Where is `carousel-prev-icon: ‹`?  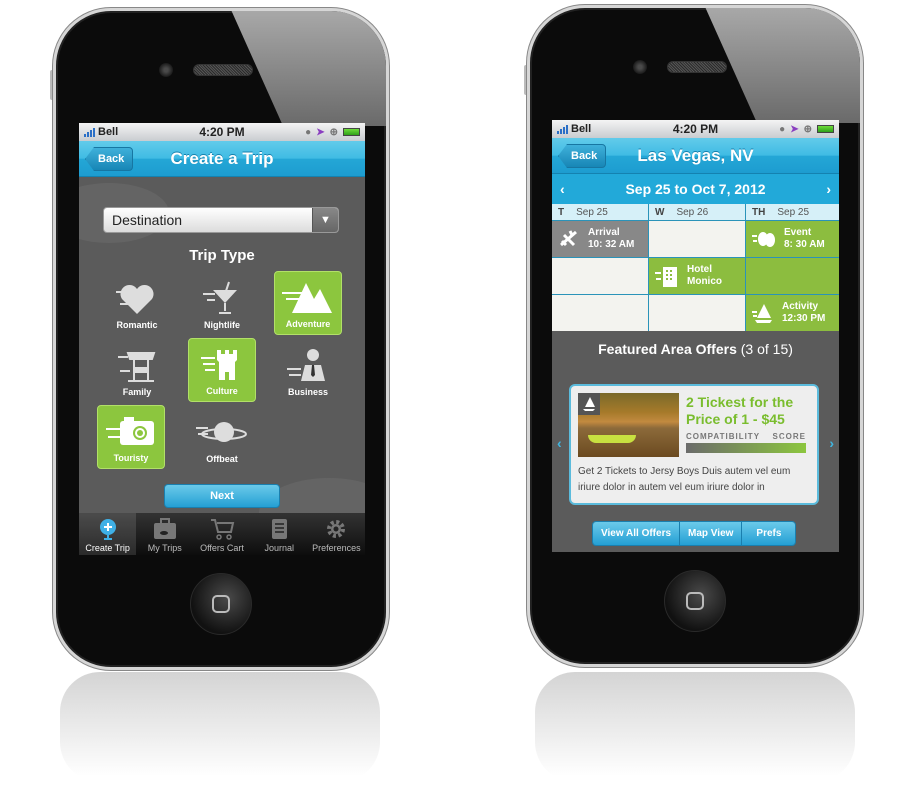 carousel-prev-icon: ‹ is located at coordinates (559, 443).